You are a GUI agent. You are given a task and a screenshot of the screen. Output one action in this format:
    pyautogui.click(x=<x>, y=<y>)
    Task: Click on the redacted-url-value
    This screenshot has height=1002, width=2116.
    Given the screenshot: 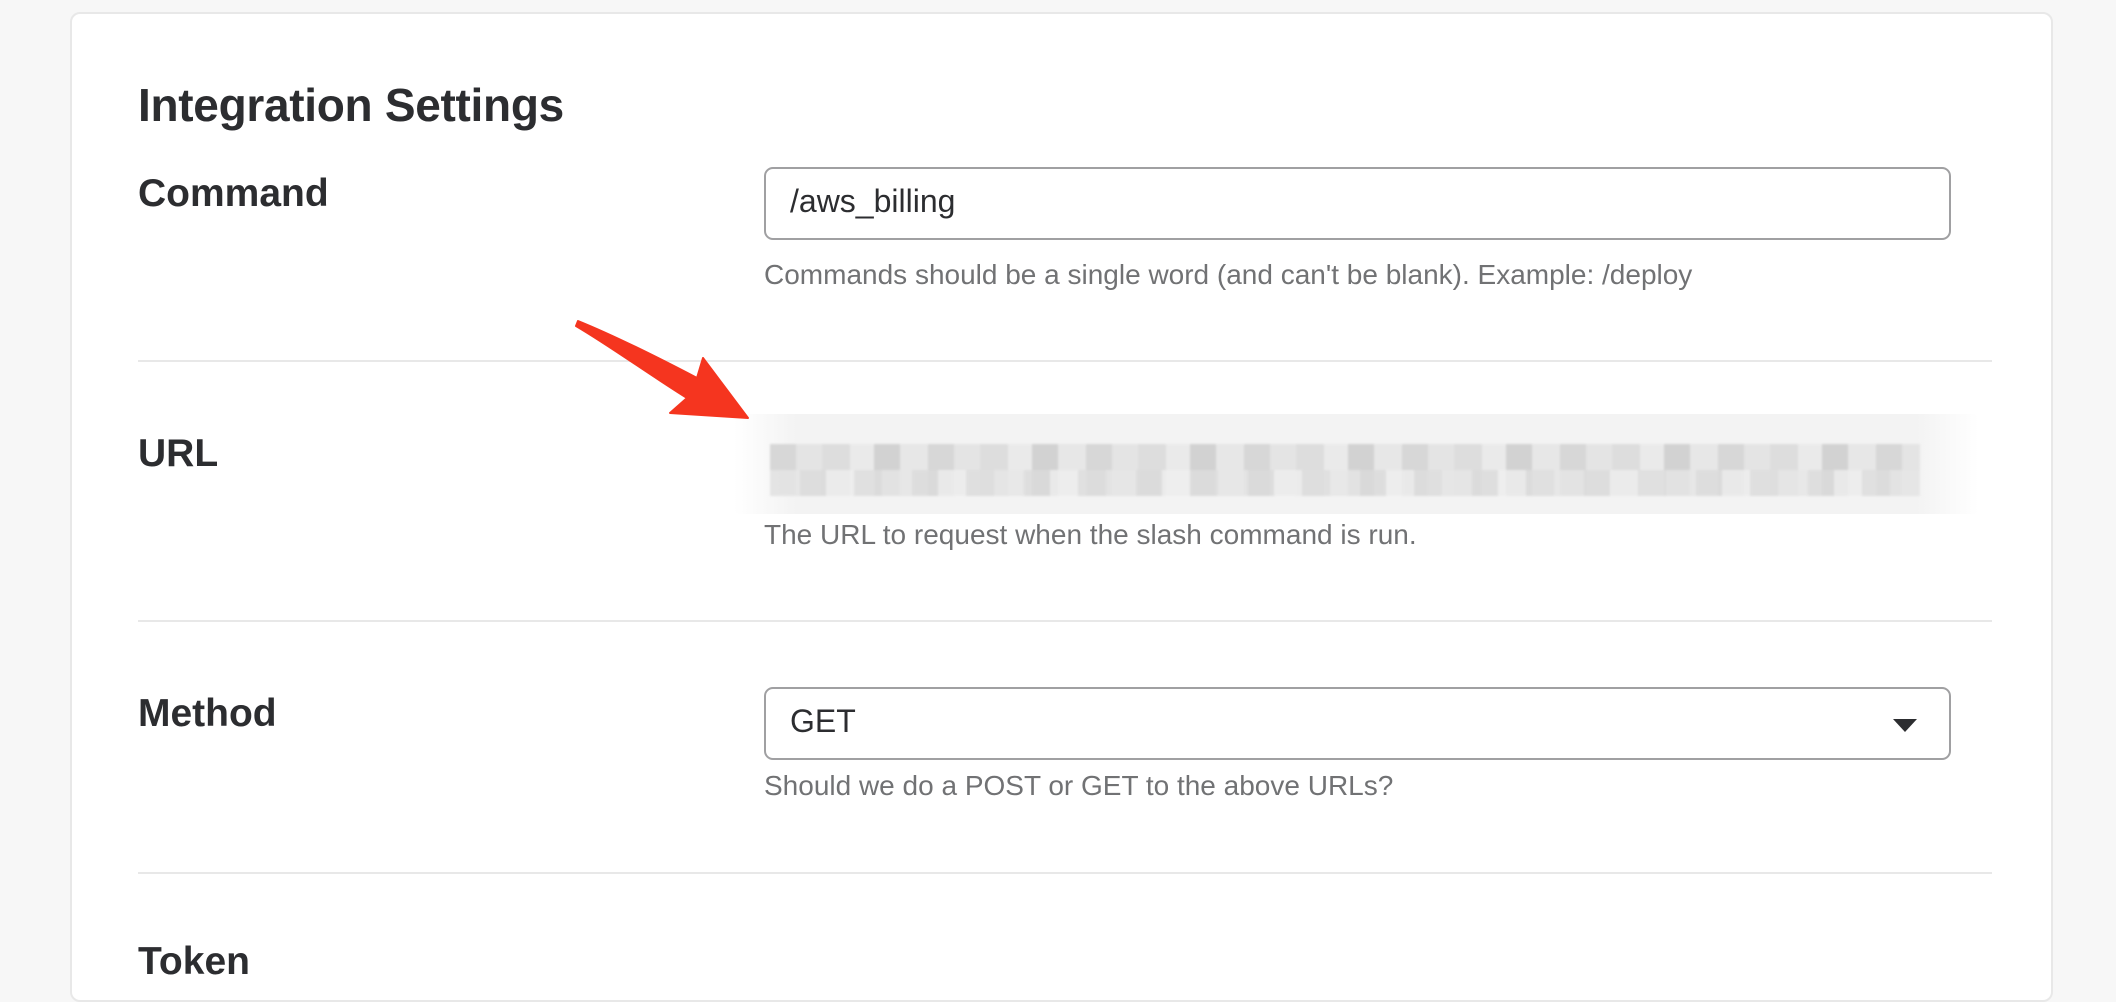 What is the action you would take?
    pyautogui.click(x=1345, y=470)
    